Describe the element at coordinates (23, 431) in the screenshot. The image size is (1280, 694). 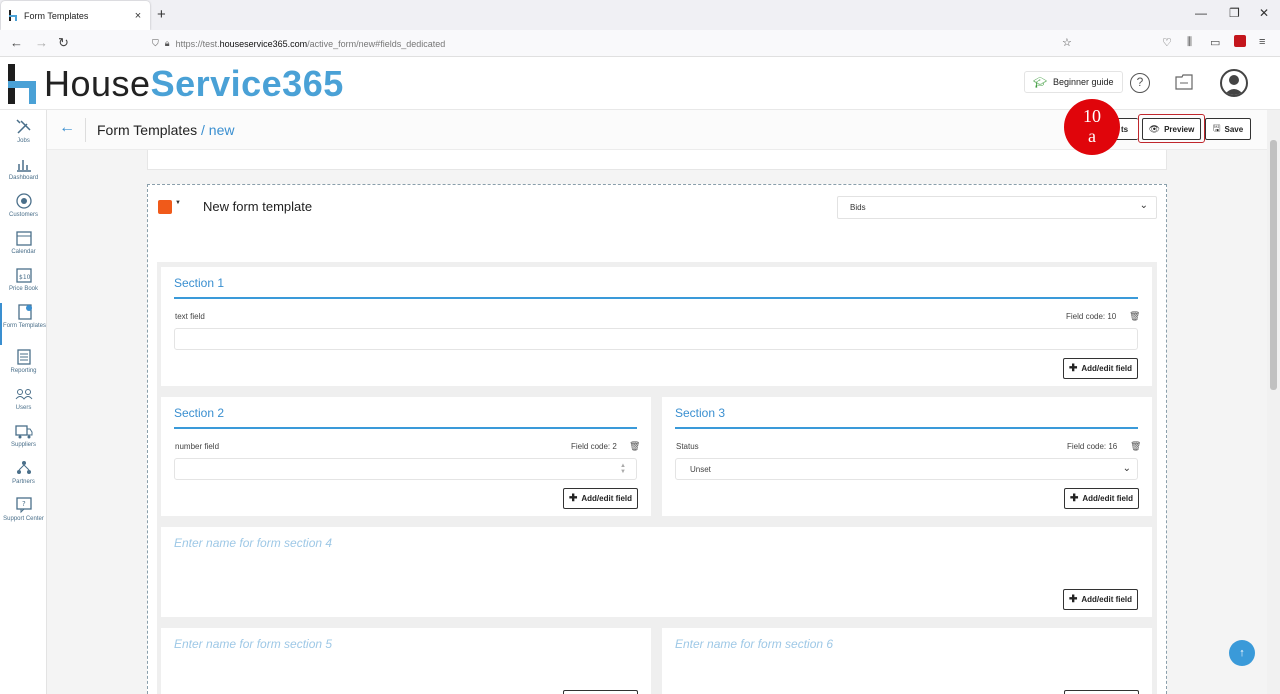
I see `truck-icon` at that location.